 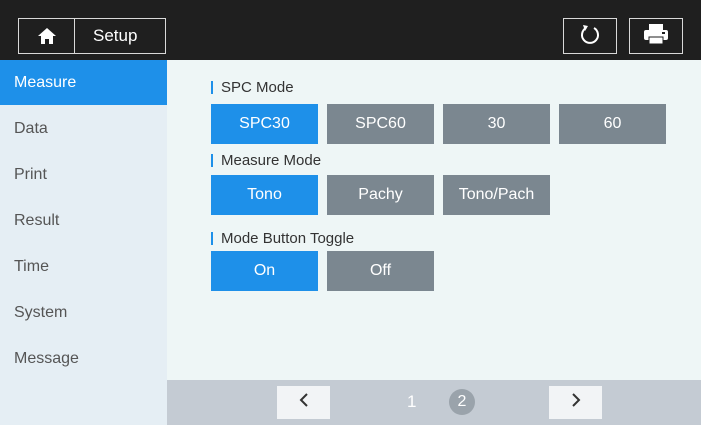 I want to click on chevron-left-icon, so click(x=304, y=402).